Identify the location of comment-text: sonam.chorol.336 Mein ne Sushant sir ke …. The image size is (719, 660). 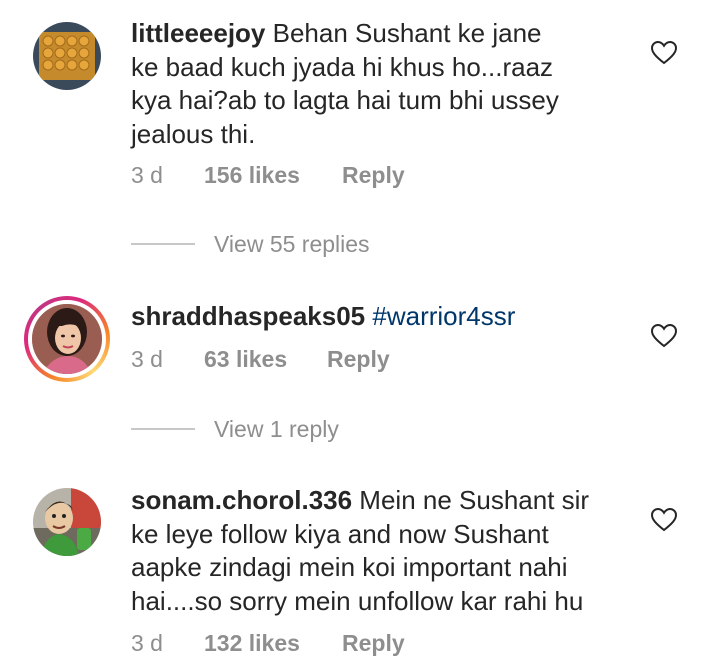
(381, 551).